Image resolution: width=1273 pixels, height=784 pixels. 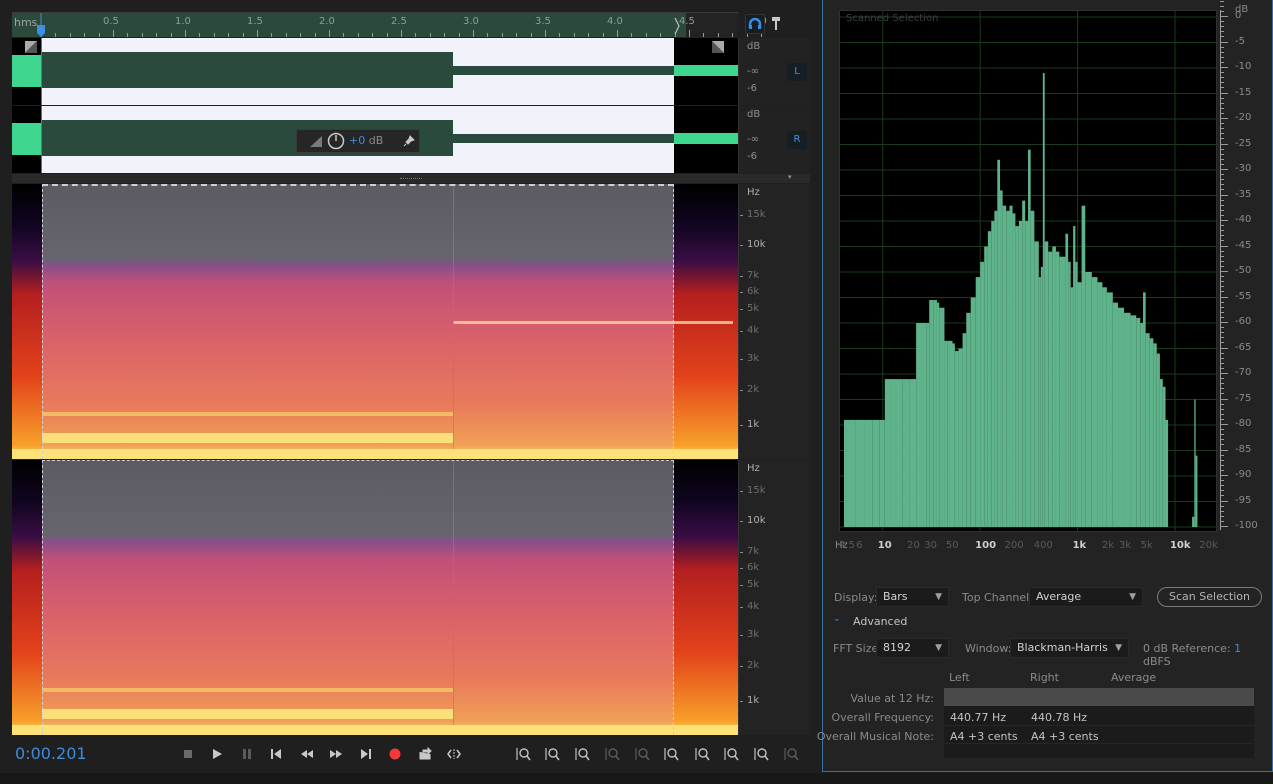 What do you see at coordinates (1069, 648) in the screenshot?
I see `window-dropdown: Blackman-Harris ▼` at bounding box center [1069, 648].